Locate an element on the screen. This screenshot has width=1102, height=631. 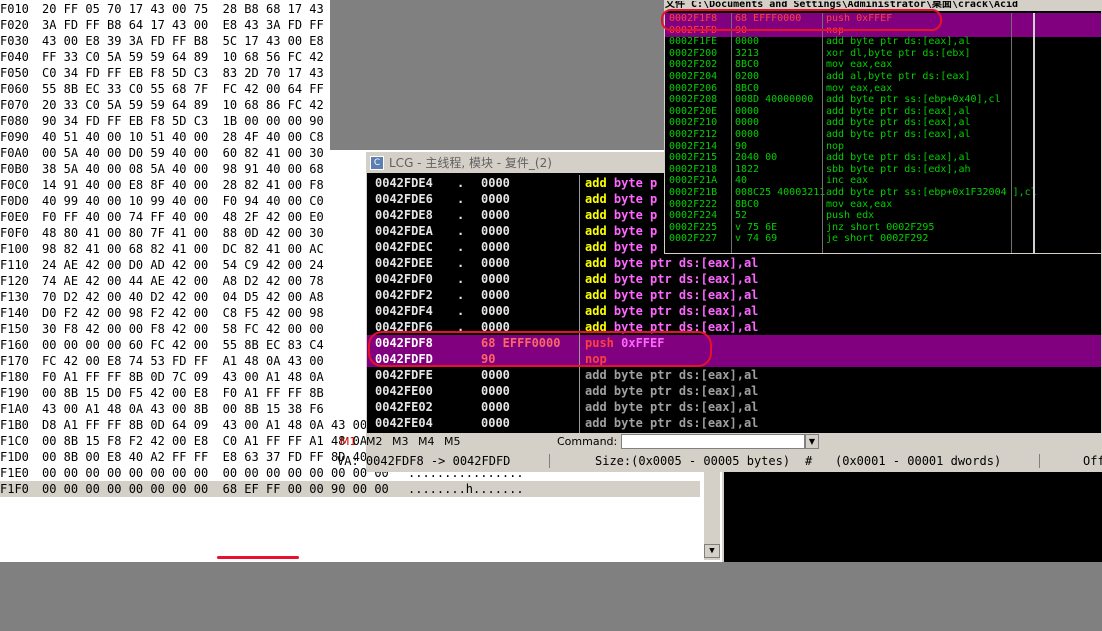
hex-address: F0B0 is located at coordinates (14, 169).